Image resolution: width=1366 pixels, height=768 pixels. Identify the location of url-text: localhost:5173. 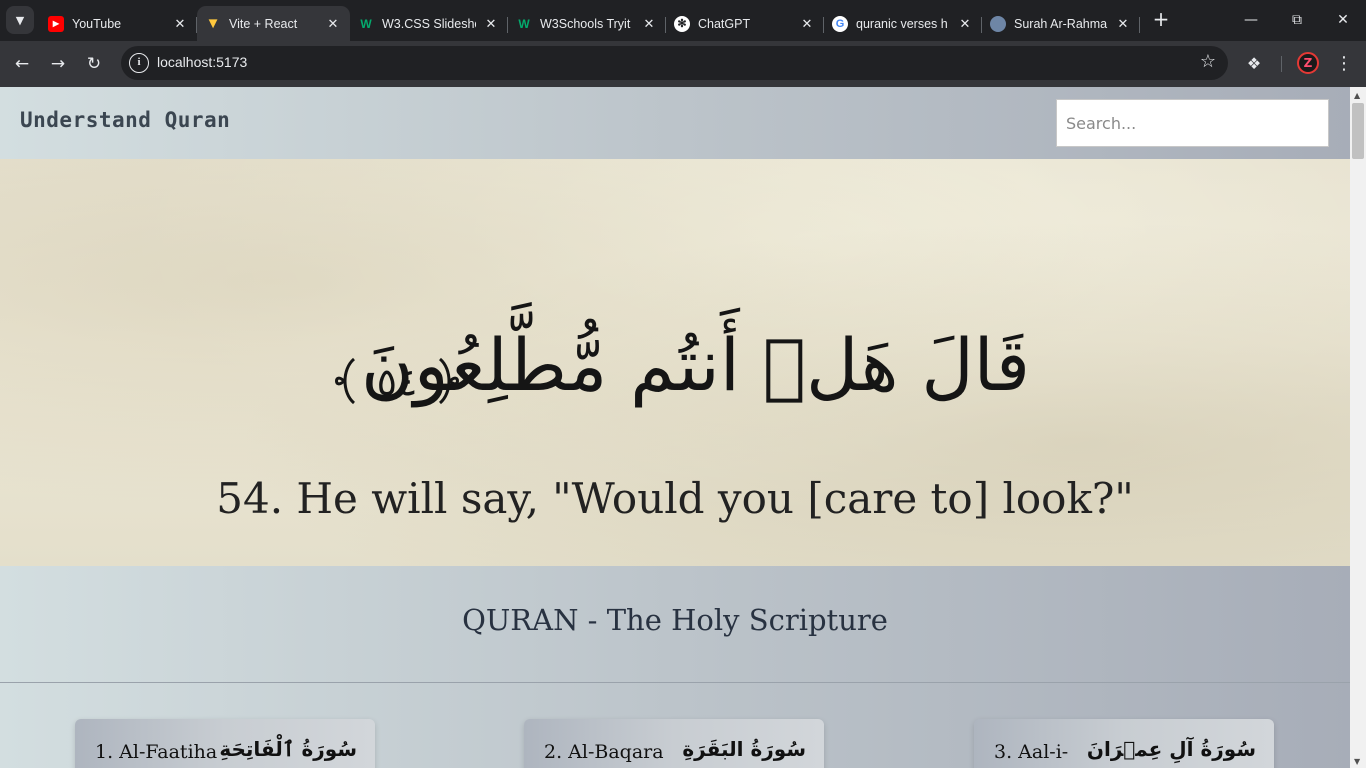
(202, 62).